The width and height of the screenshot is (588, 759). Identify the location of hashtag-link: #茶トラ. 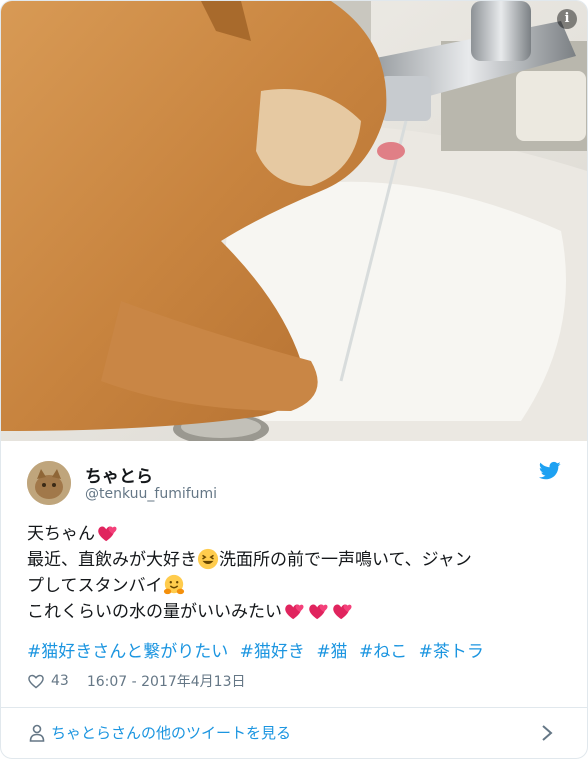
(451, 652).